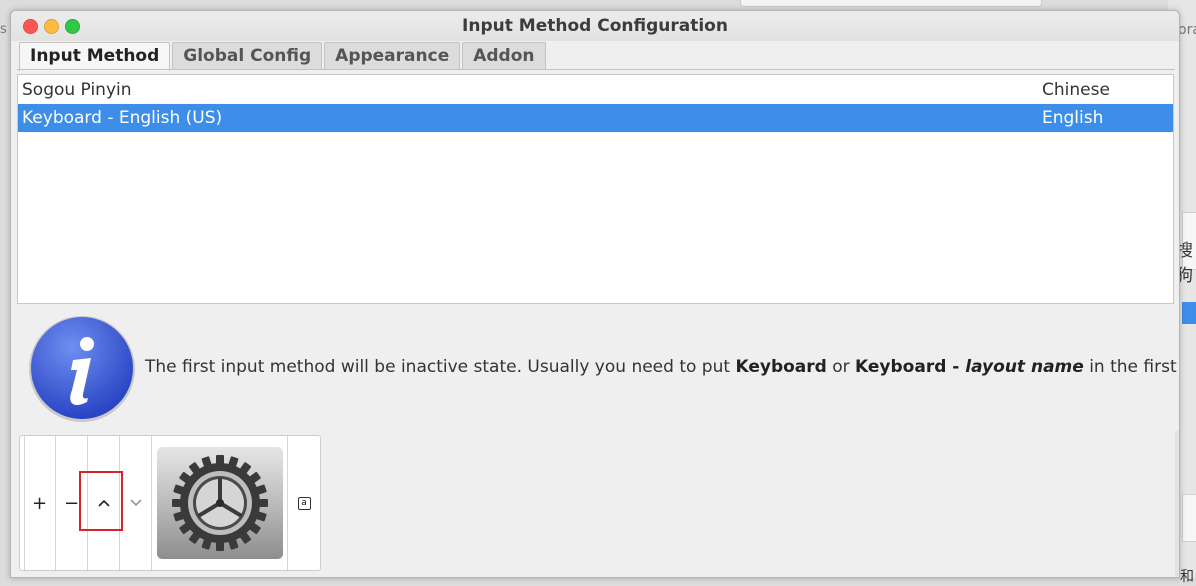 This screenshot has width=1196, height=586. What do you see at coordinates (595, 118) in the screenshot?
I see `list-item-selected: Keyboard - English (US) English` at bounding box center [595, 118].